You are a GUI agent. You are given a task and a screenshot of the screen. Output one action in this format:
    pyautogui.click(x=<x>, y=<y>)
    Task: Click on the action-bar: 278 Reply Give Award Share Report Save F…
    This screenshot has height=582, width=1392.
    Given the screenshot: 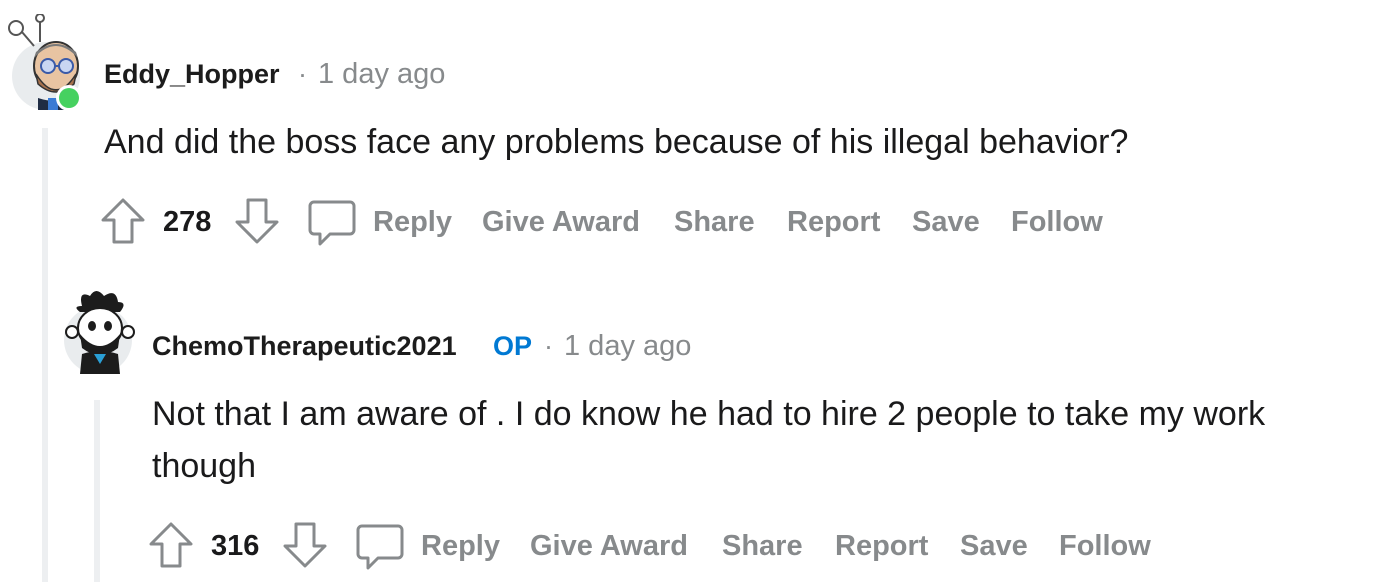 What is the action you would take?
    pyautogui.click(x=648, y=222)
    